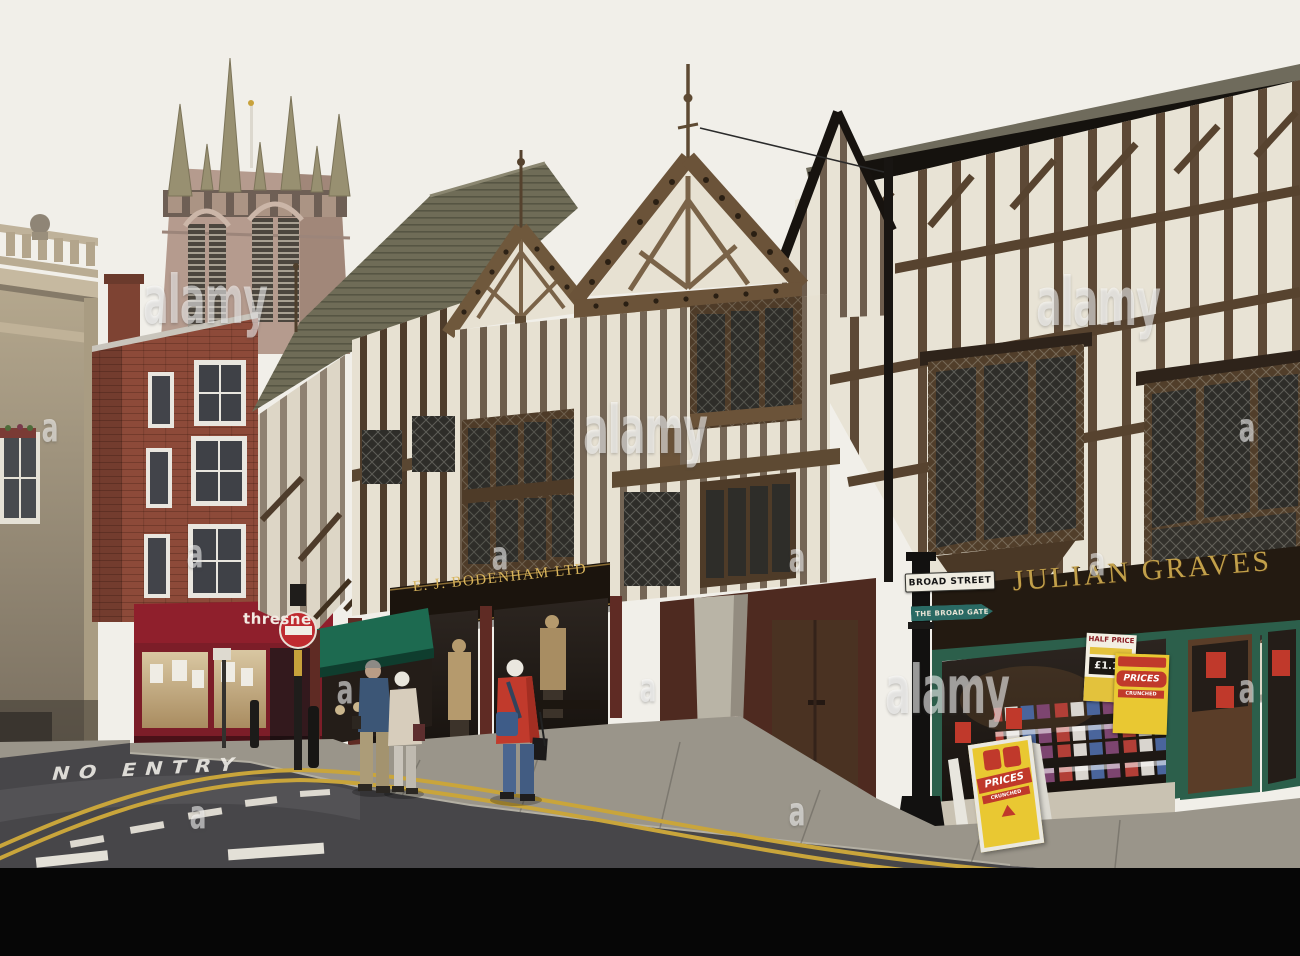  What do you see at coordinates (40, 224) in the screenshot?
I see `ball-finial` at bounding box center [40, 224].